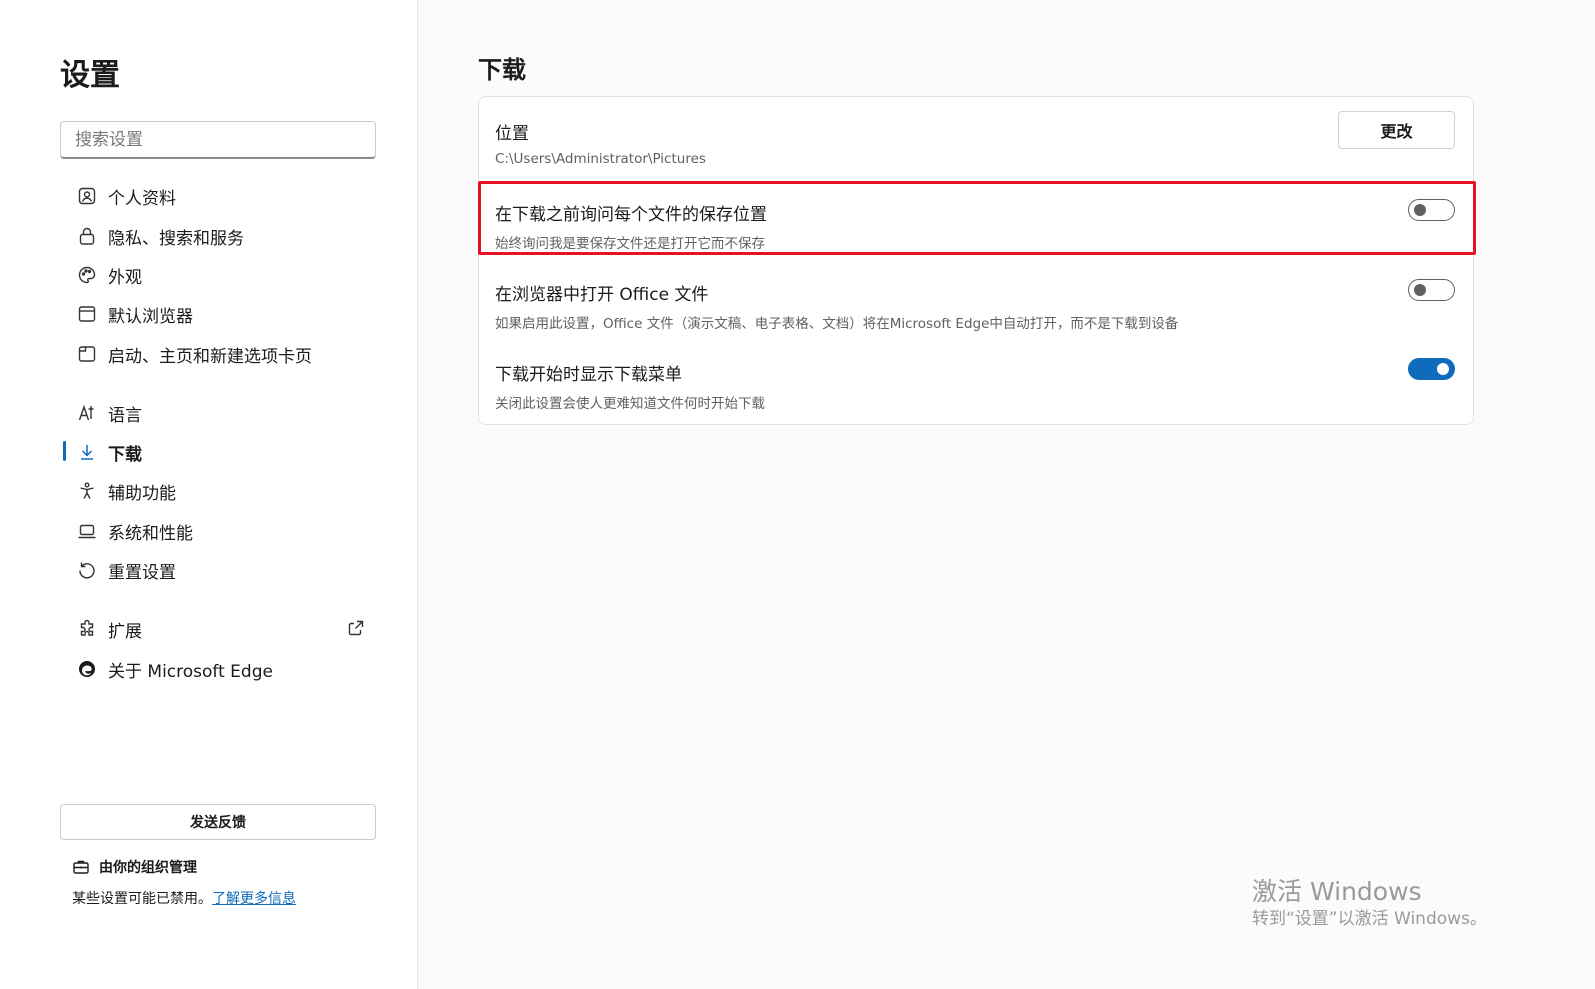 The height and width of the screenshot is (989, 1595). I want to click on setting-desc: 始终询问我是要保存文件还是打开它而不保存, so click(630, 244).